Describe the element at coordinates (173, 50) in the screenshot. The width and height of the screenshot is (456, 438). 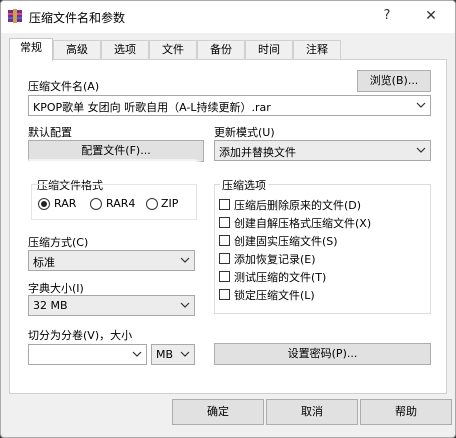
I see `tab-files: 文件` at that location.